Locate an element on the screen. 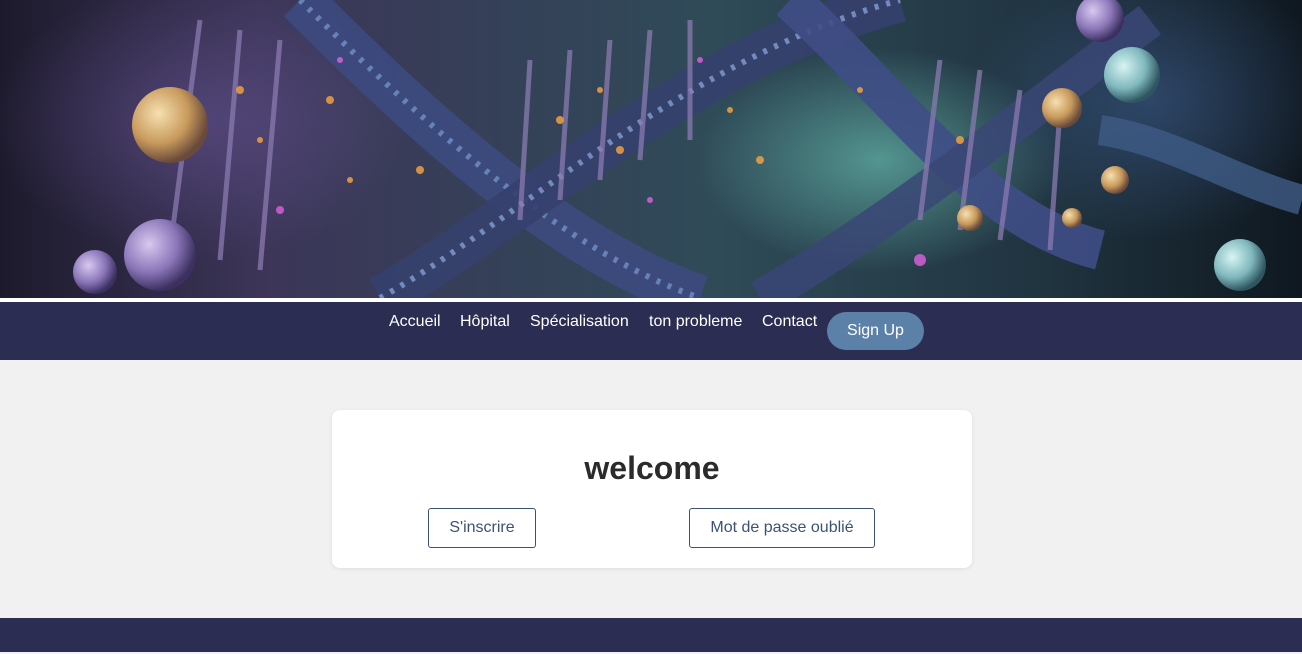  nav-item-accueil: Accueil is located at coordinates (415, 322).